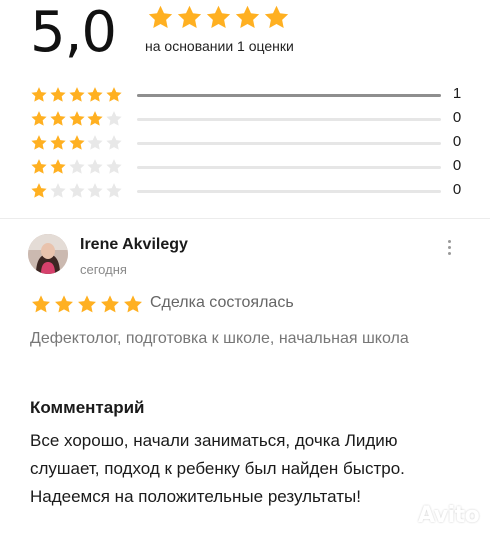 This screenshot has height=540, width=490. What do you see at coordinates (457, 93) in the screenshot?
I see `histogram-count: 1` at bounding box center [457, 93].